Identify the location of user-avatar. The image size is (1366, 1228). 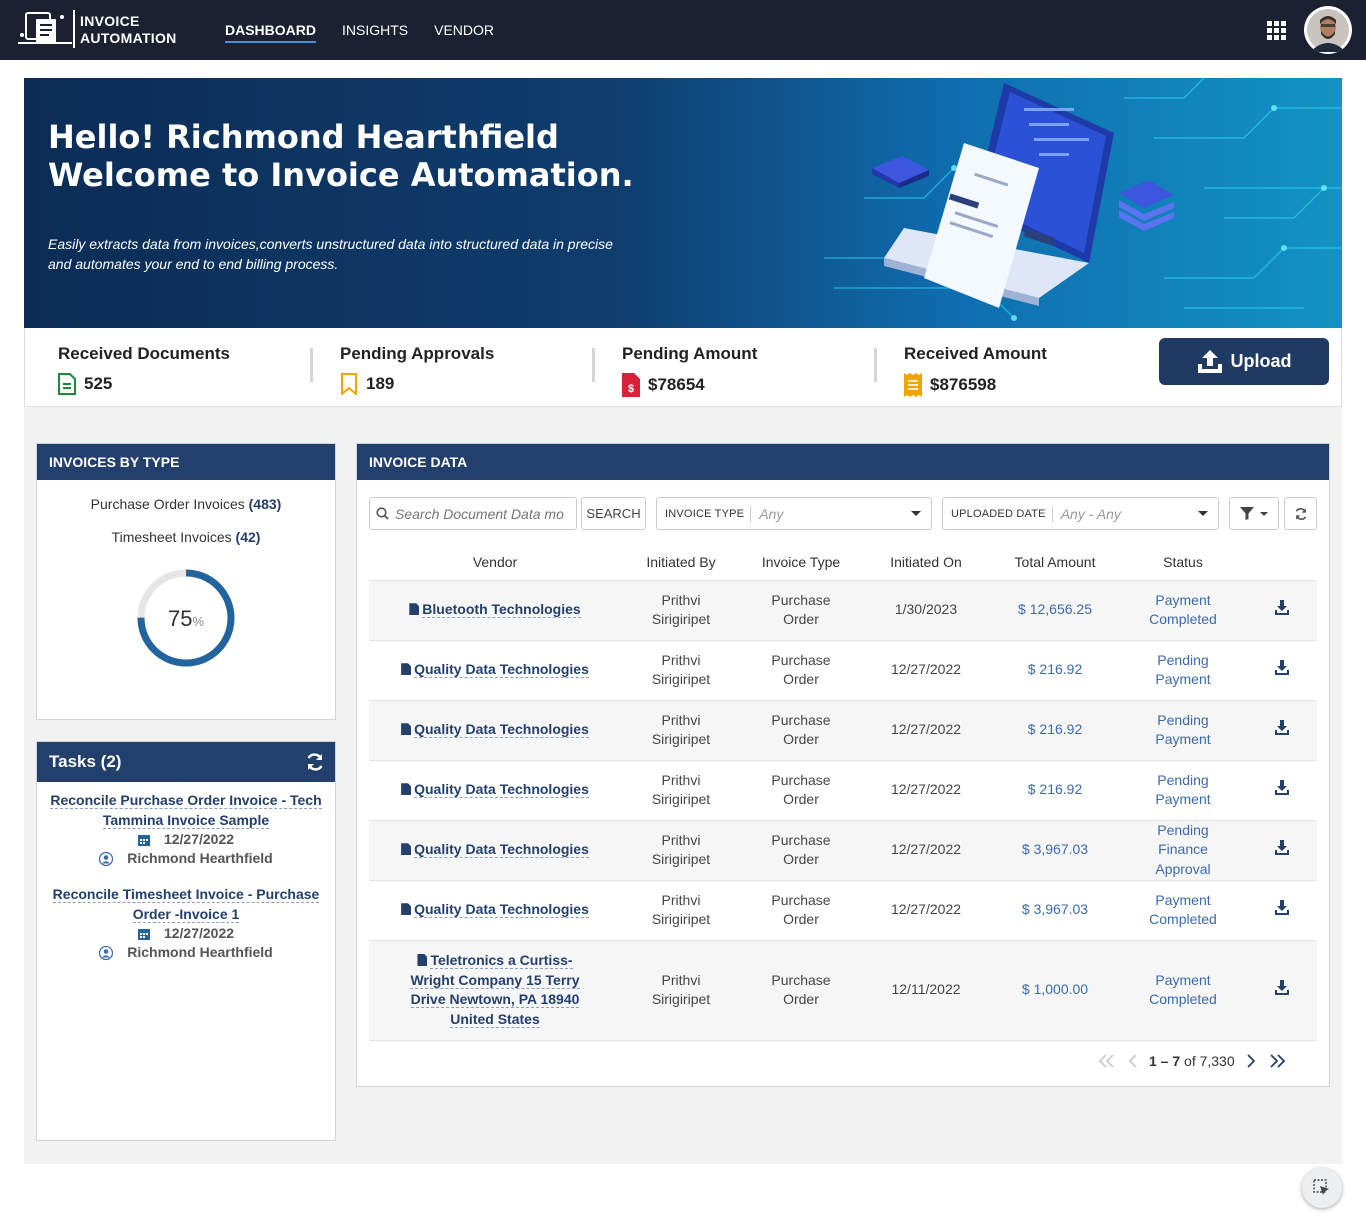
(1328, 30).